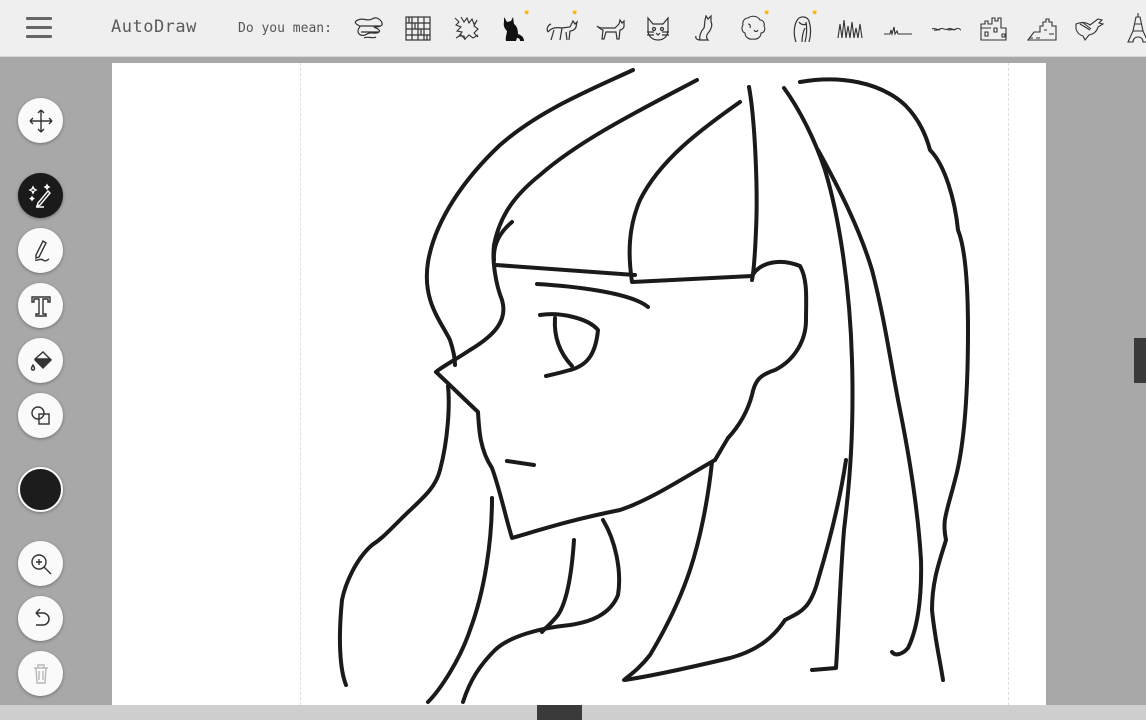 The image size is (1146, 720). I want to click on suggestion-great-wall, so click(1042, 28).